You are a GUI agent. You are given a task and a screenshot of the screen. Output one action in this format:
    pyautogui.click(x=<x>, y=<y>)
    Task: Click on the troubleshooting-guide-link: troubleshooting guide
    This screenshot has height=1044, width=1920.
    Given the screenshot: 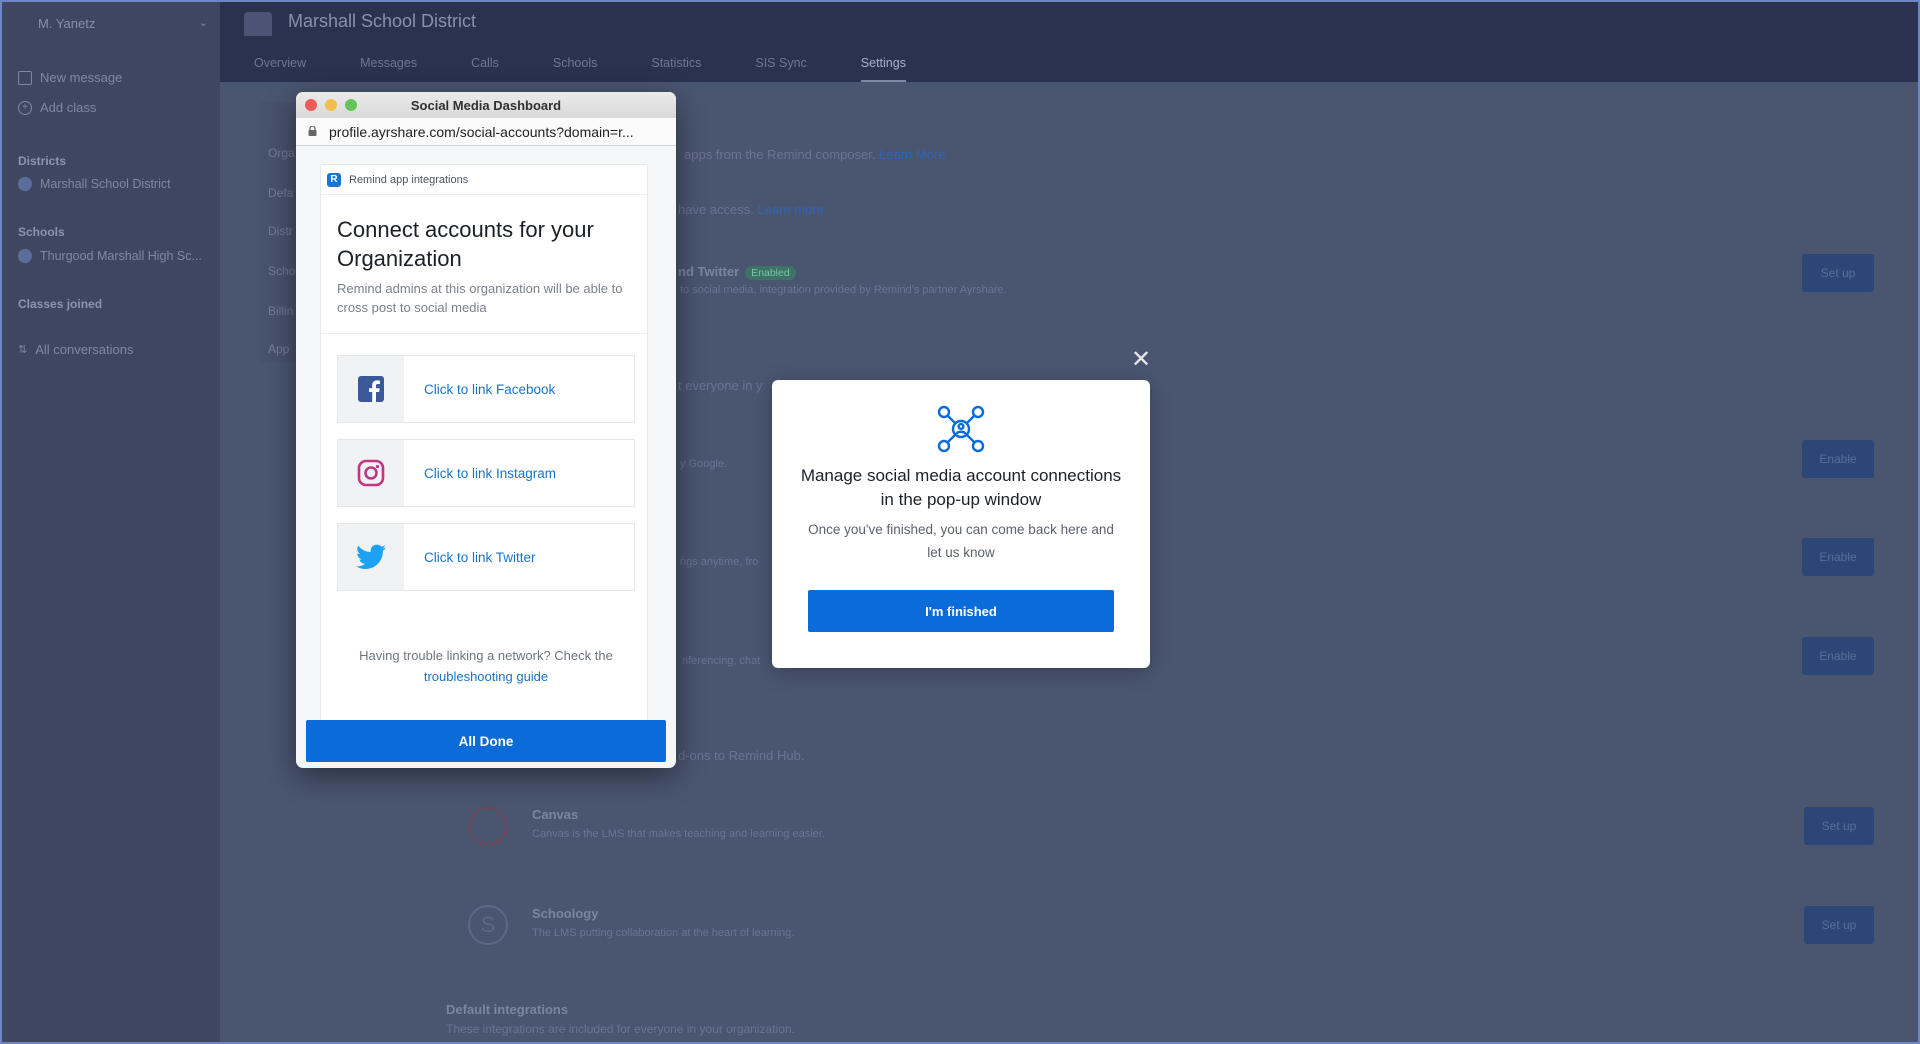 What is the action you would take?
    pyautogui.click(x=486, y=676)
    